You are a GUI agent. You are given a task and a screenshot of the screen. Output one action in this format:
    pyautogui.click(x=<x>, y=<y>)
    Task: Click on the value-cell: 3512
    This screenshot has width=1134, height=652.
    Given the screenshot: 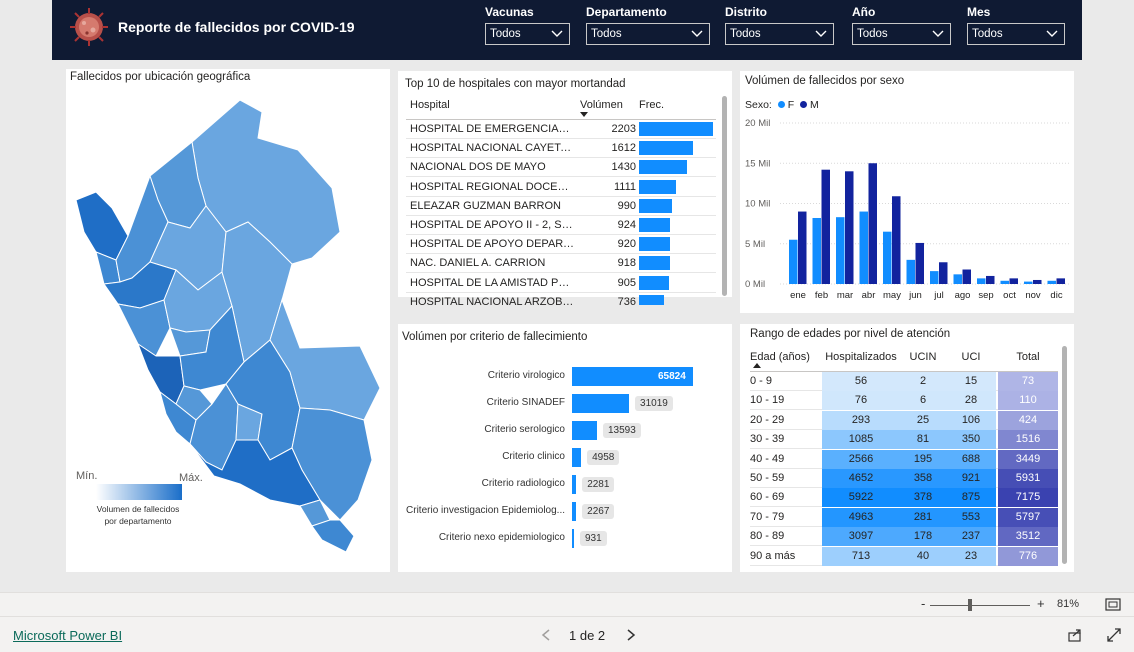 What is the action you would take?
    pyautogui.click(x=1028, y=537)
    